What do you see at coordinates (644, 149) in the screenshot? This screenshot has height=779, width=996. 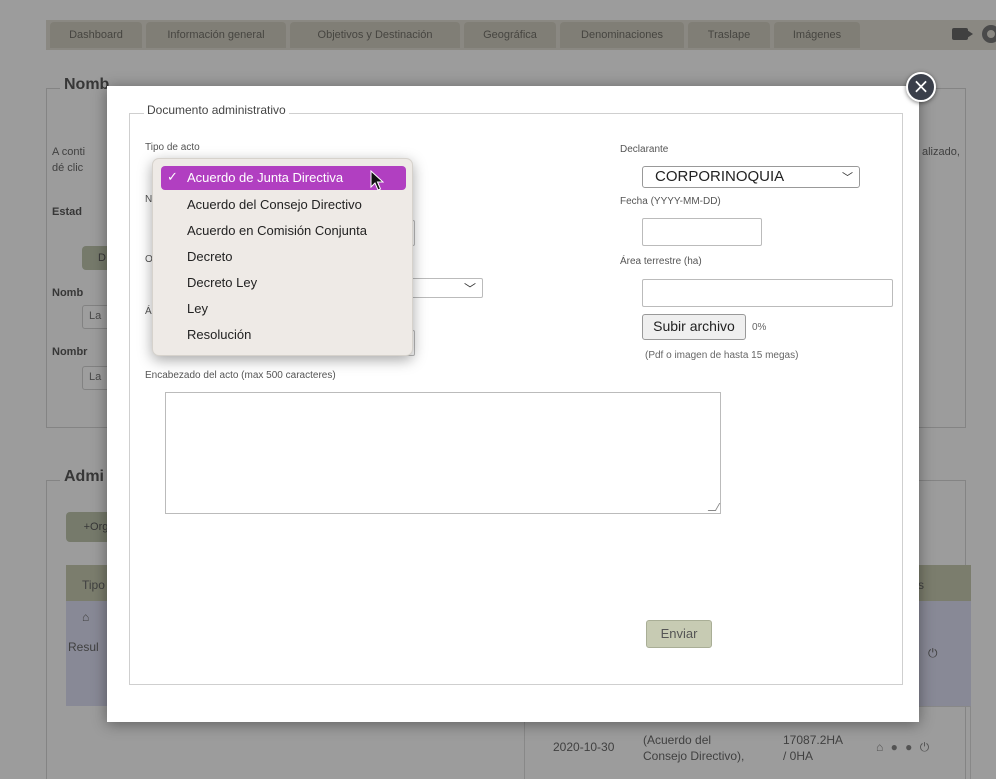 I see `declarante-label: Declarante` at bounding box center [644, 149].